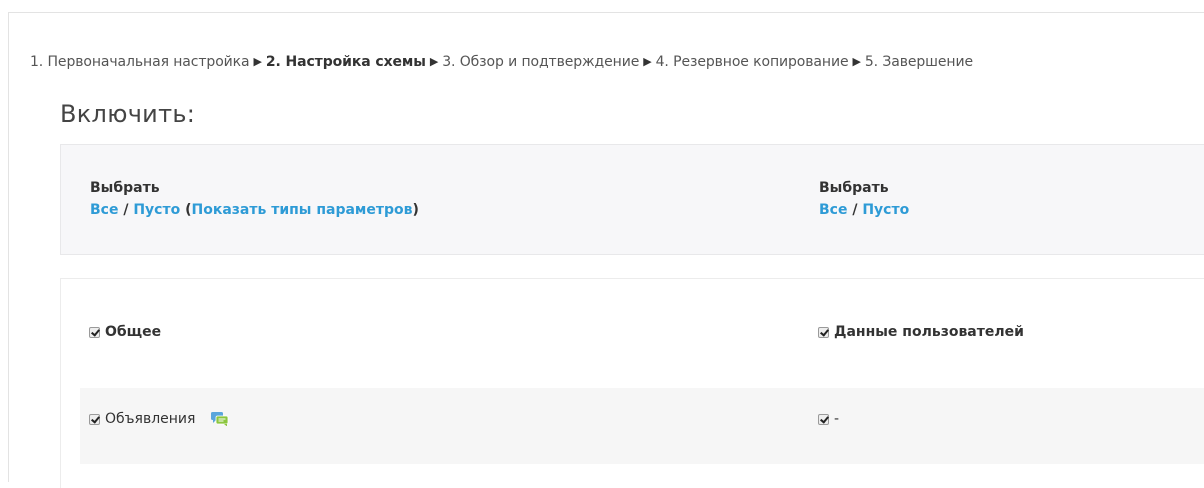 Image resolution: width=1204 pixels, height=488 pixels. Describe the element at coordinates (823, 332) in the screenshot. I see `user-data-checkbox` at that location.